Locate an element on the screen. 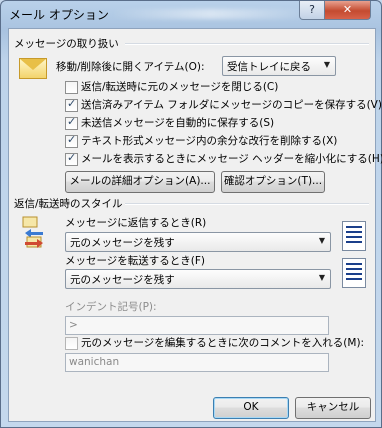  mark-comments-checkbox is located at coordinates (71, 343).